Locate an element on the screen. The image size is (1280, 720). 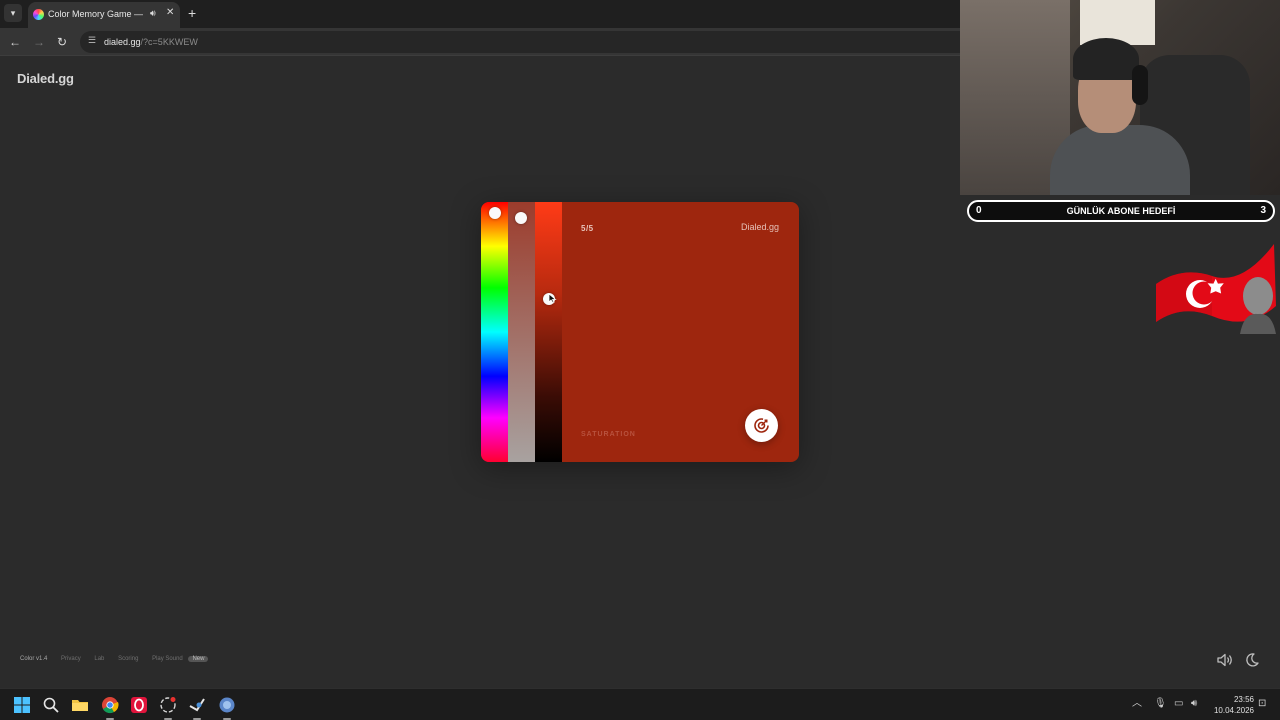
tab-audio-icon: 🔊︎ is located at coordinates (153, 13).